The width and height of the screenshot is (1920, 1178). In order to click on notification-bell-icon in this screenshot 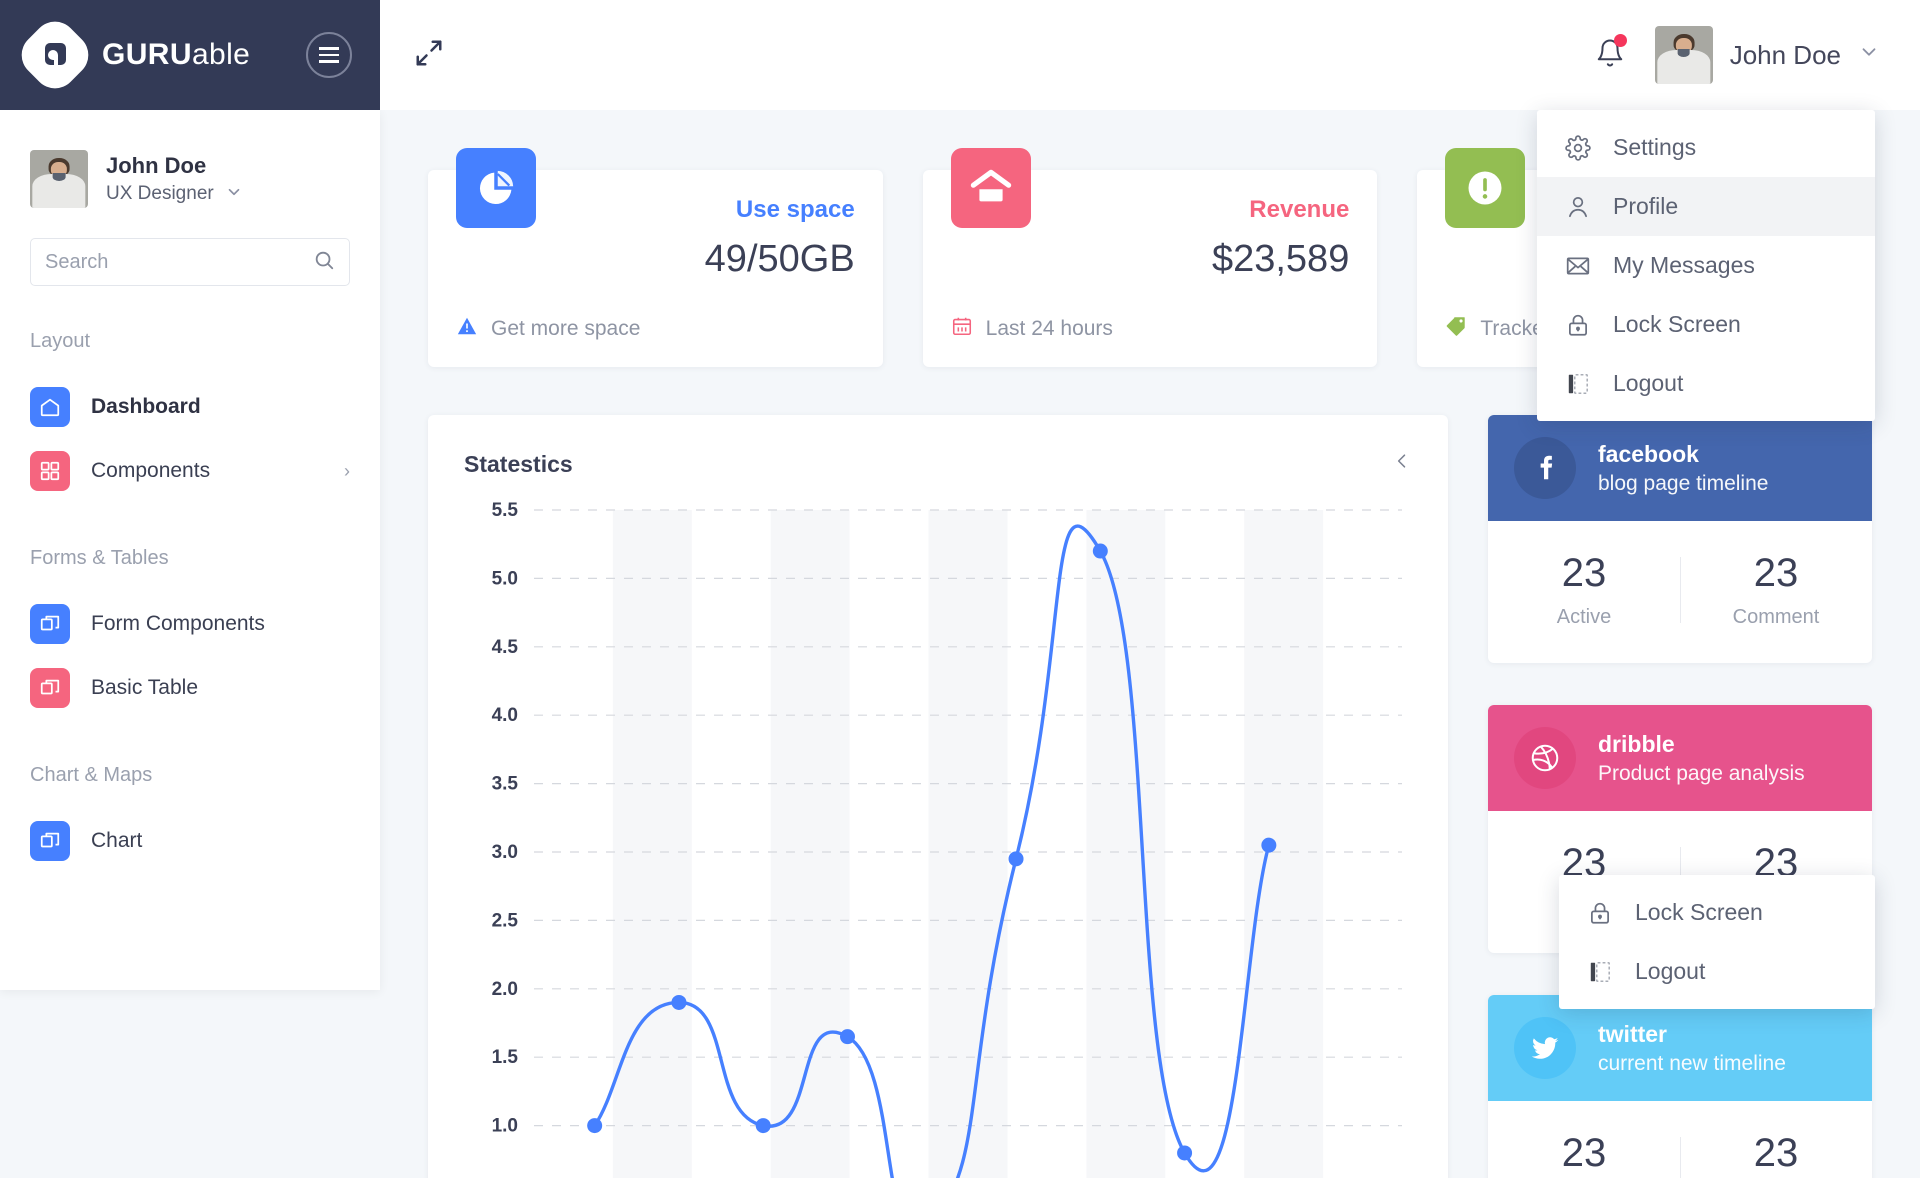, I will do `click(1611, 53)`.